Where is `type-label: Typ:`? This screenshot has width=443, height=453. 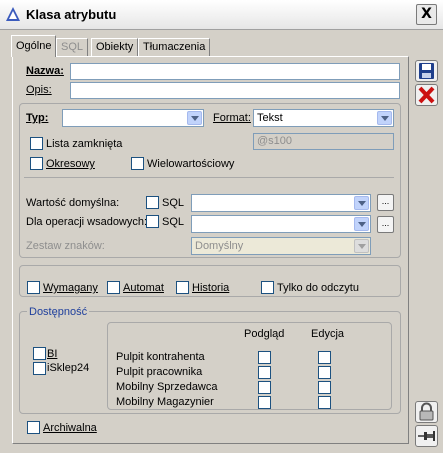
type-label: Typ: is located at coordinates (37, 118).